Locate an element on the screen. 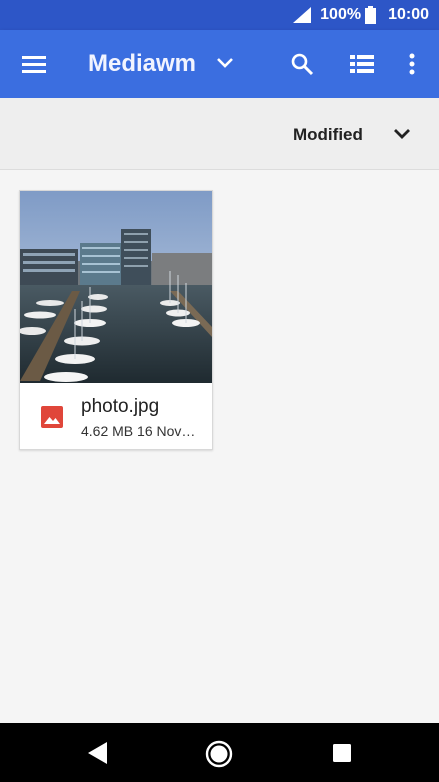 The image size is (439, 782). sort-direction-button is located at coordinates (402, 134).